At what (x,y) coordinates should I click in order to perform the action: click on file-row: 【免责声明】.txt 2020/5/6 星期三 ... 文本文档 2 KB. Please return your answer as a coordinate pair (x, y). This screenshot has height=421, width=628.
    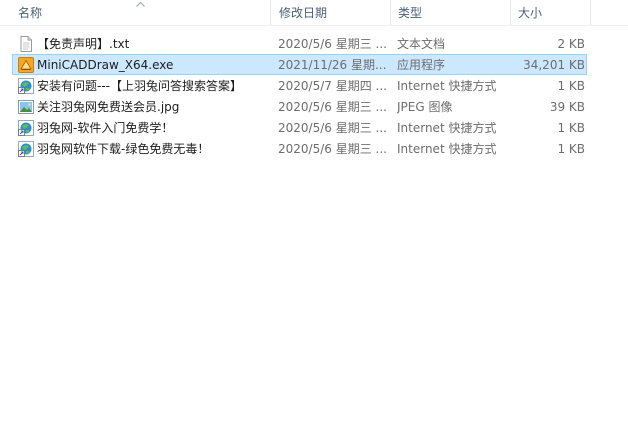
    Looking at the image, I should click on (299, 43).